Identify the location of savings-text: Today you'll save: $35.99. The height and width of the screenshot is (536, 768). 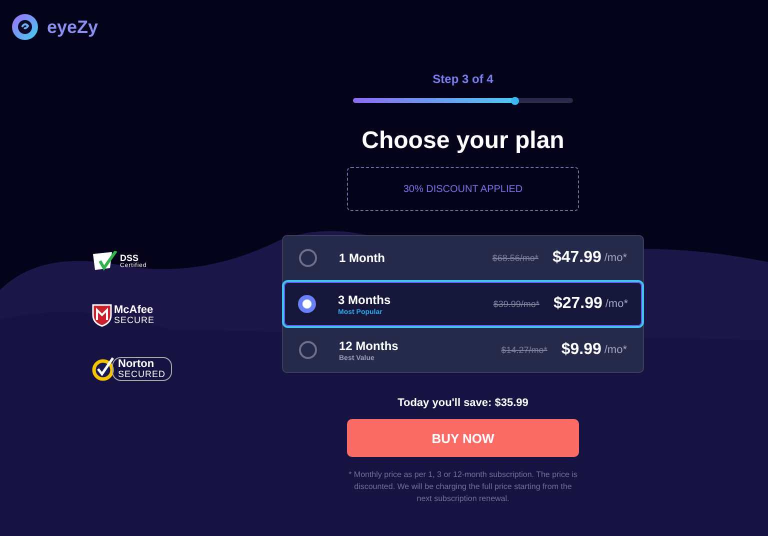
(463, 403).